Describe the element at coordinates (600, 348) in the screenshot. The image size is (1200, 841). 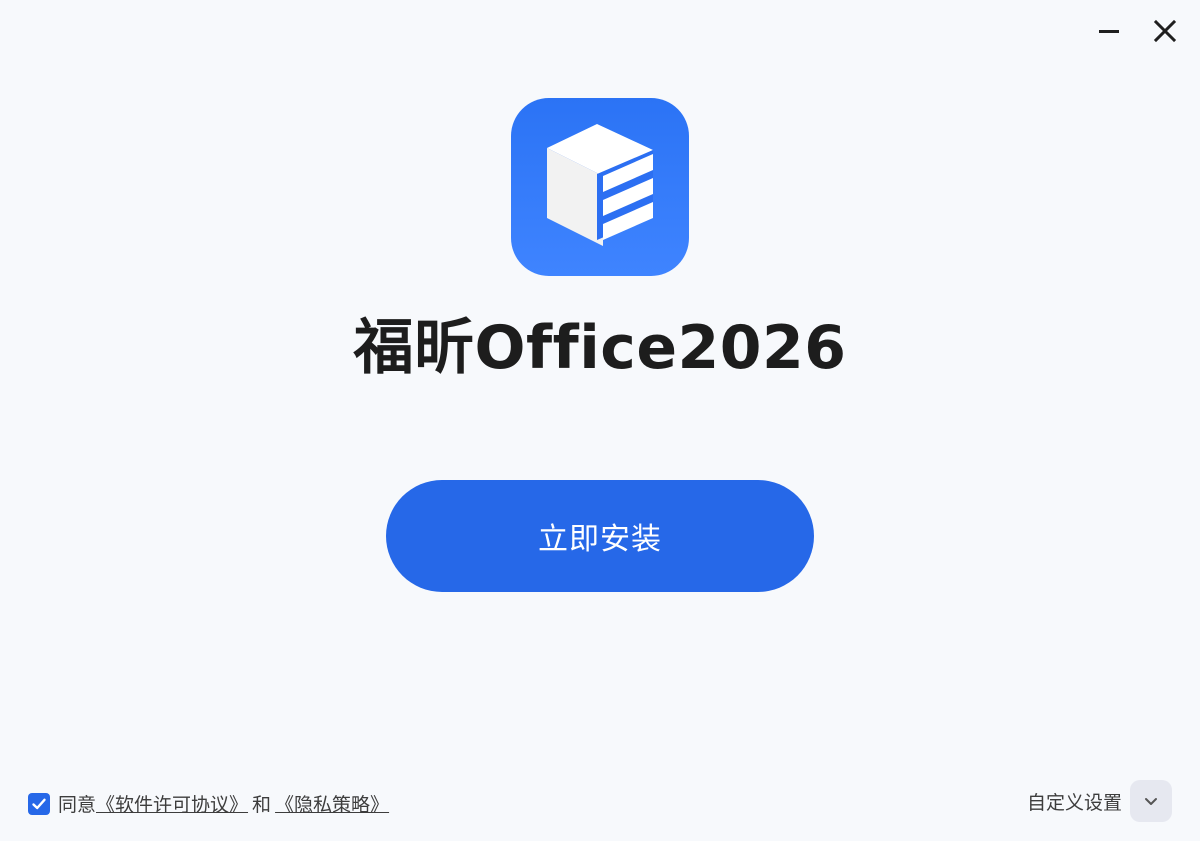
I see `app-title: 福昕Office2026` at that location.